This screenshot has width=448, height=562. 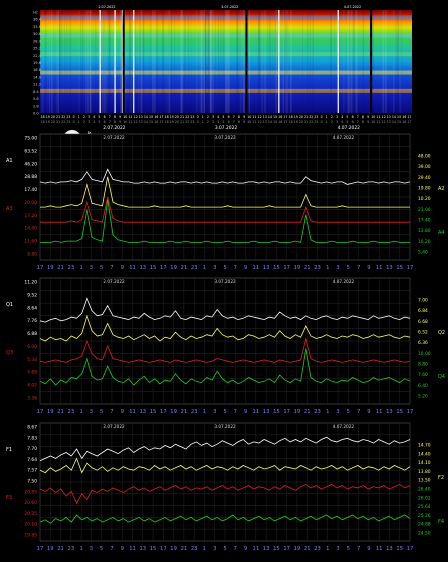 What do you see at coordinates (30, 492) in the screenshot?
I see `left-tick-label: 20.85` at bounding box center [30, 492].